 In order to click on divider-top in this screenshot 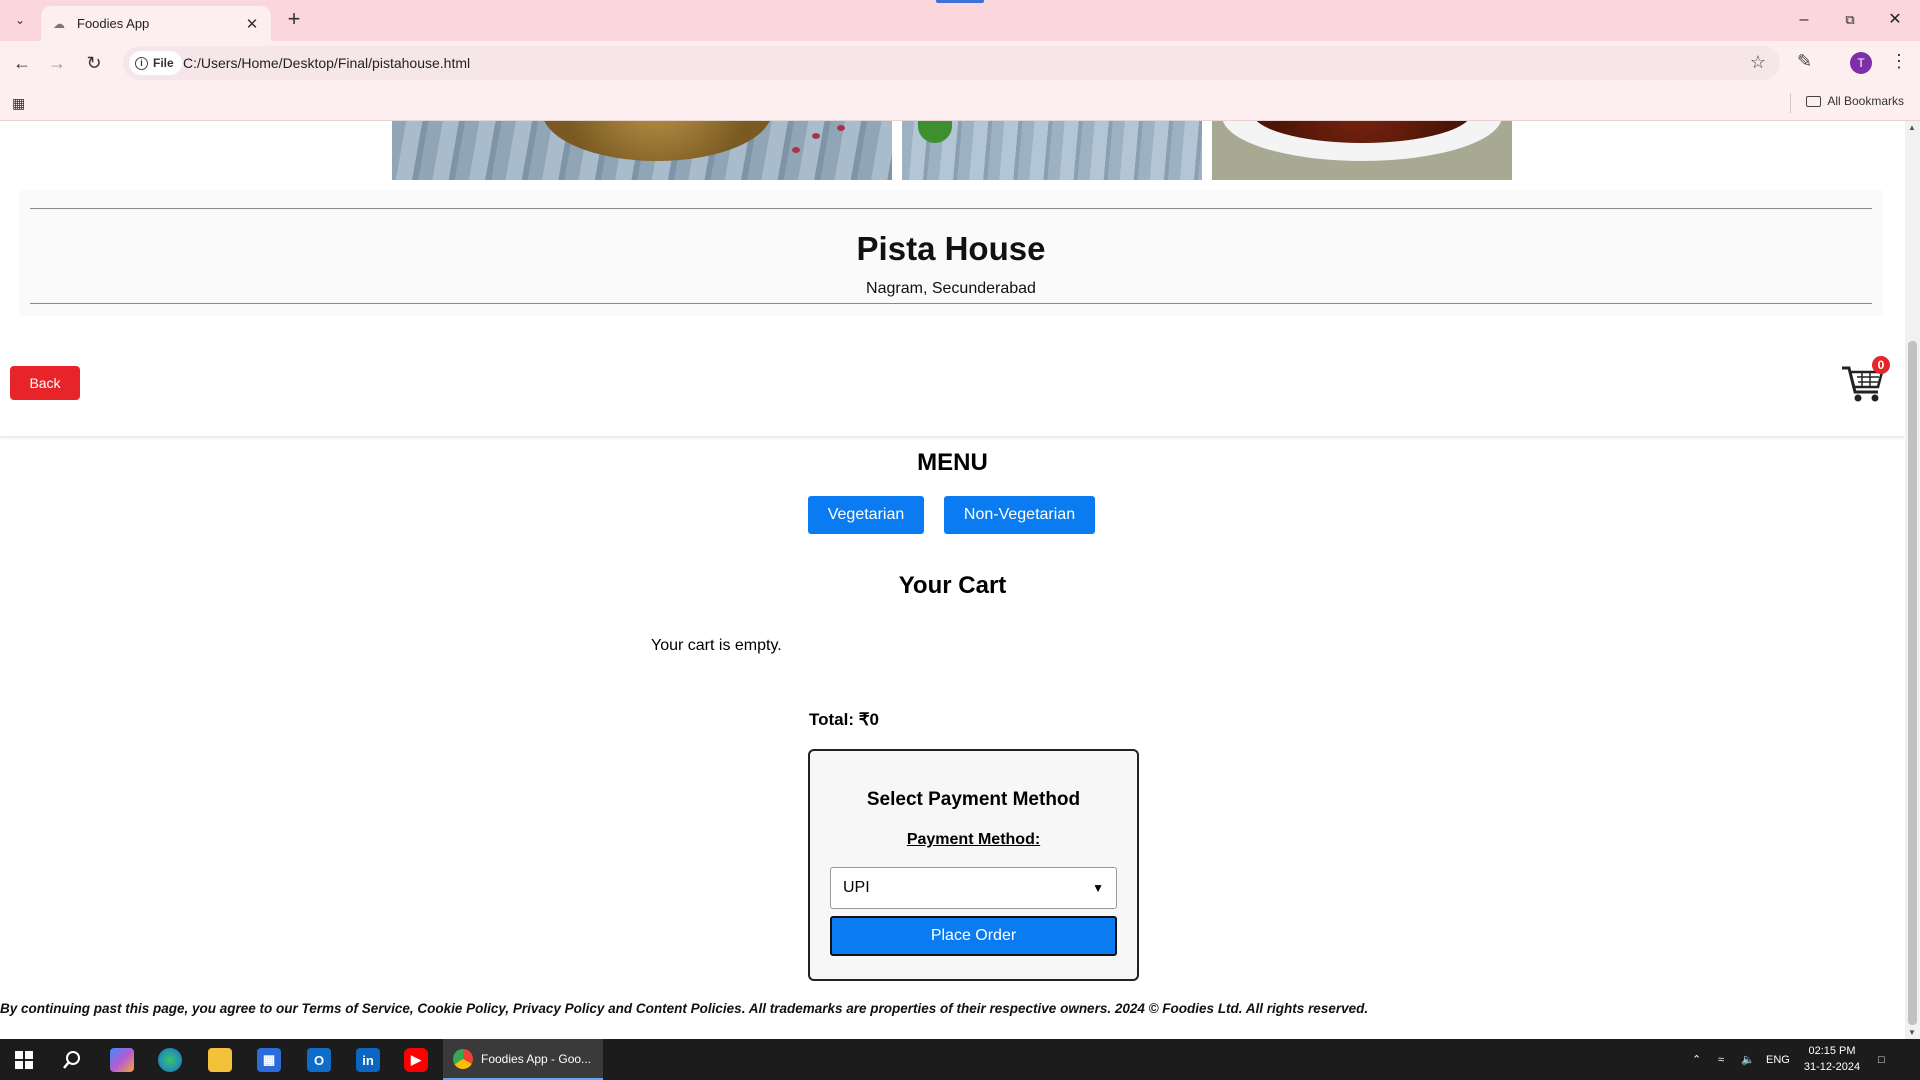, I will do `click(951, 208)`.